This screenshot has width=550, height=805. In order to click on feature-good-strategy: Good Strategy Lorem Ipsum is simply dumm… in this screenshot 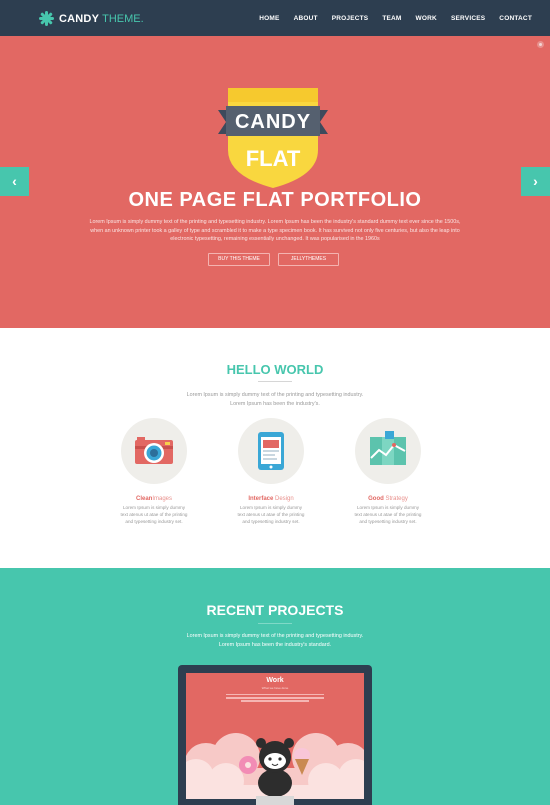, I will do `click(388, 471)`.